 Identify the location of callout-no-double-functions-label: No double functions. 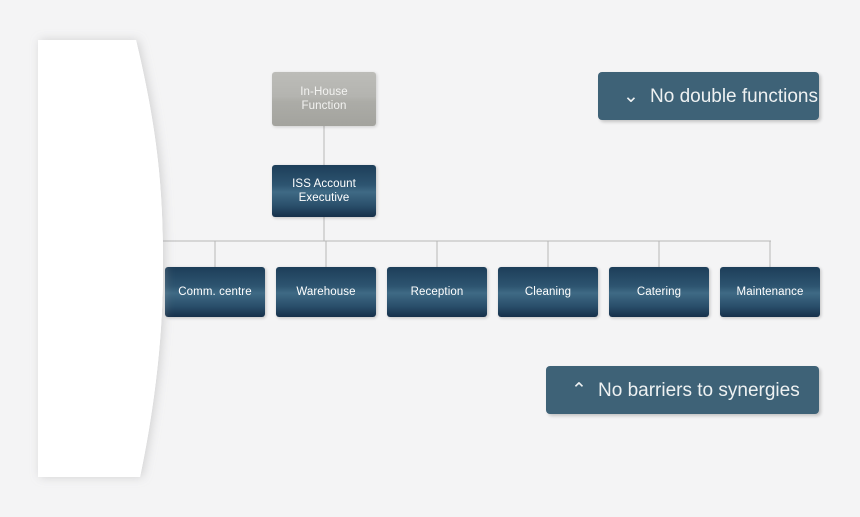
(734, 96).